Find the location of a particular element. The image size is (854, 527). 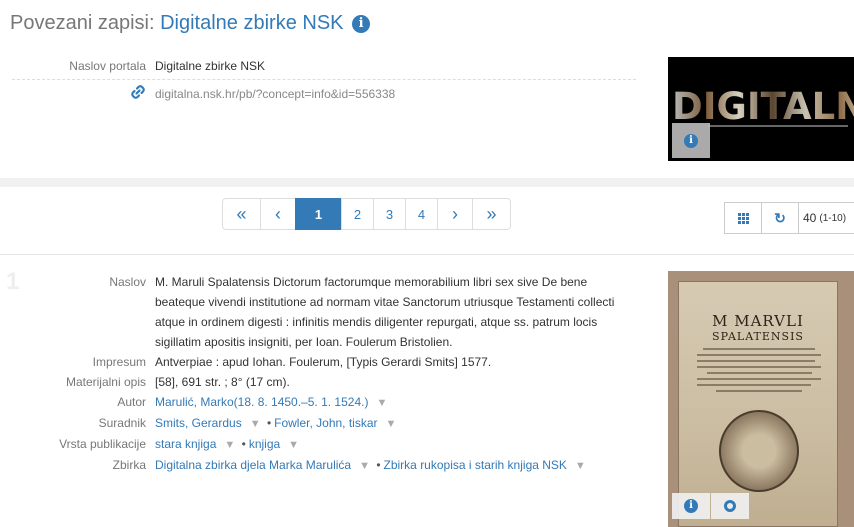

field-vrsta-publikacije: Vrsta publikacije stara knjiga ▼ • knjiga ▼ is located at coordinates (324, 444).